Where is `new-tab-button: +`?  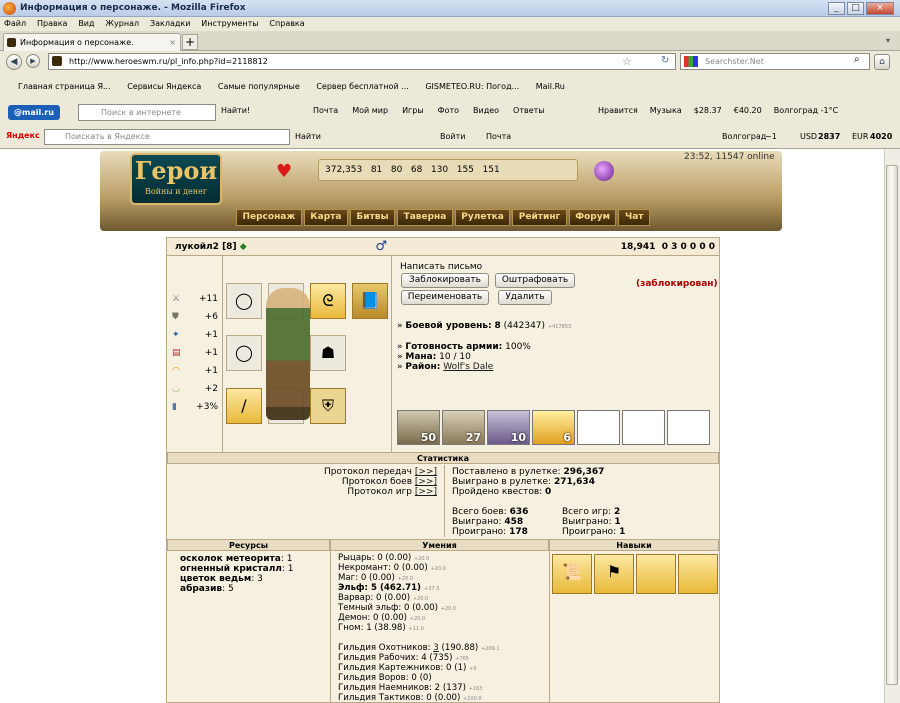
new-tab-button: + is located at coordinates (190, 42).